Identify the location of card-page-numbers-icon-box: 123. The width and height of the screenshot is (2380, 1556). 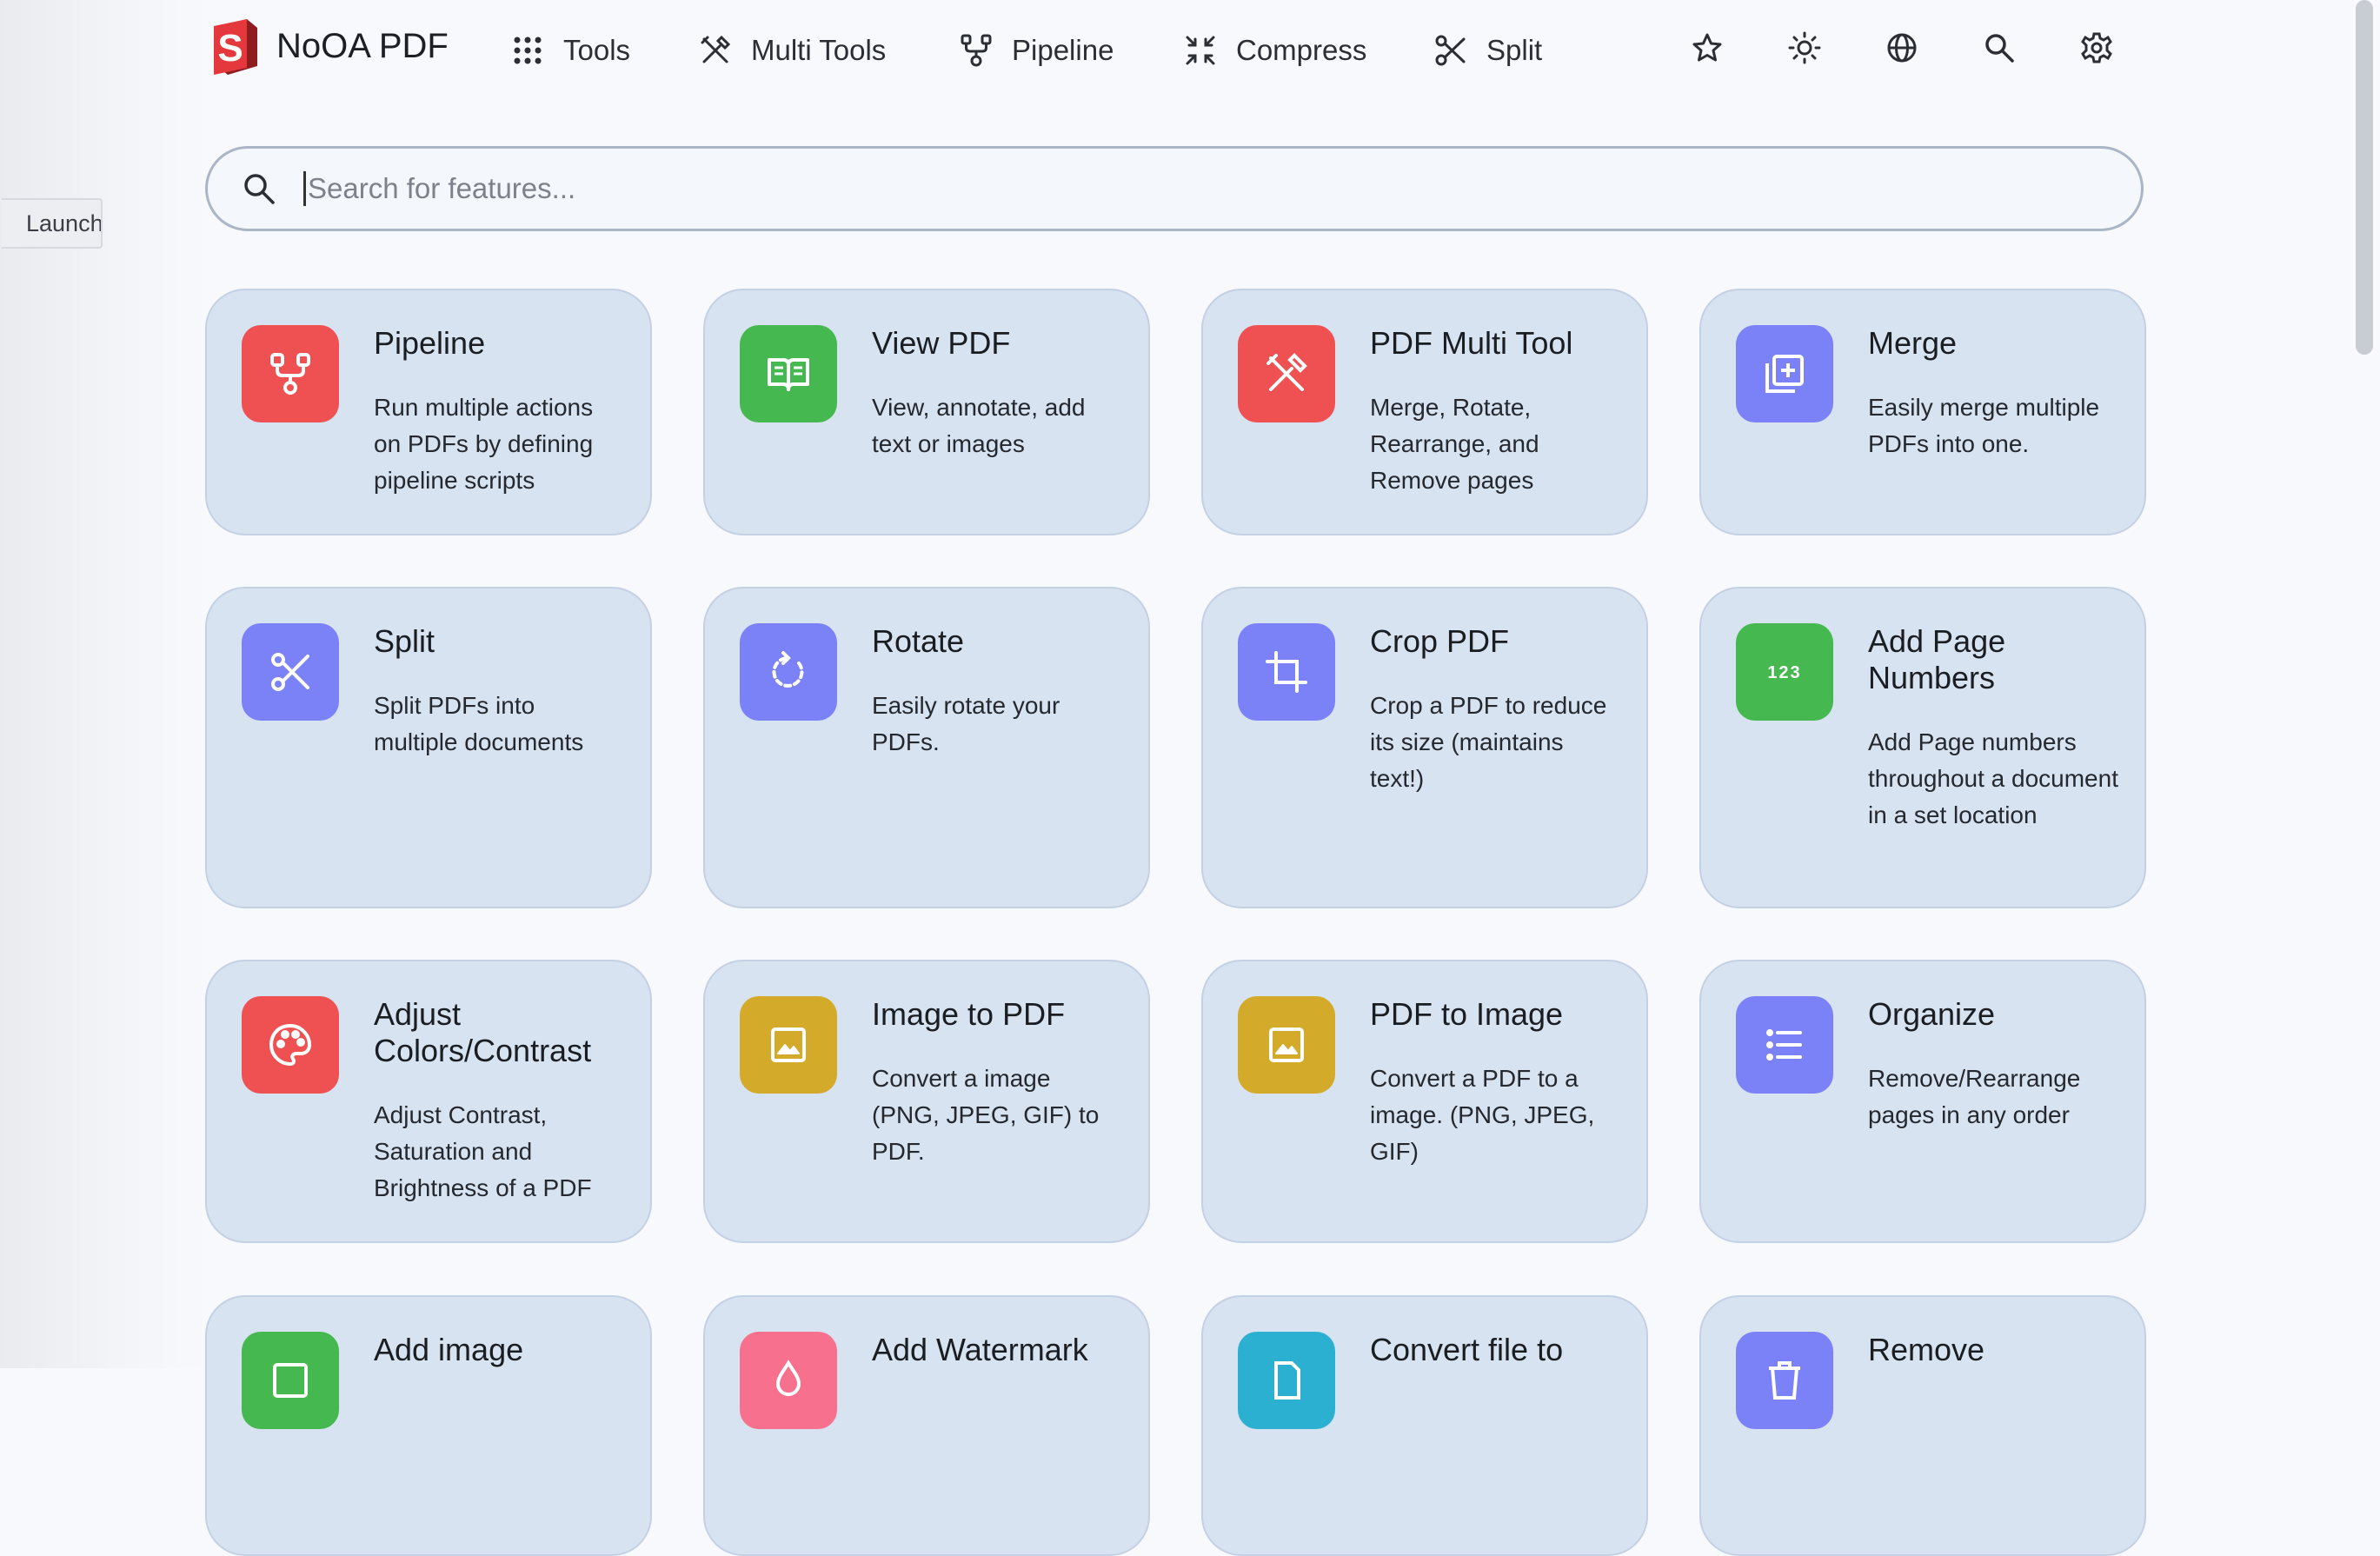
(1784, 672).